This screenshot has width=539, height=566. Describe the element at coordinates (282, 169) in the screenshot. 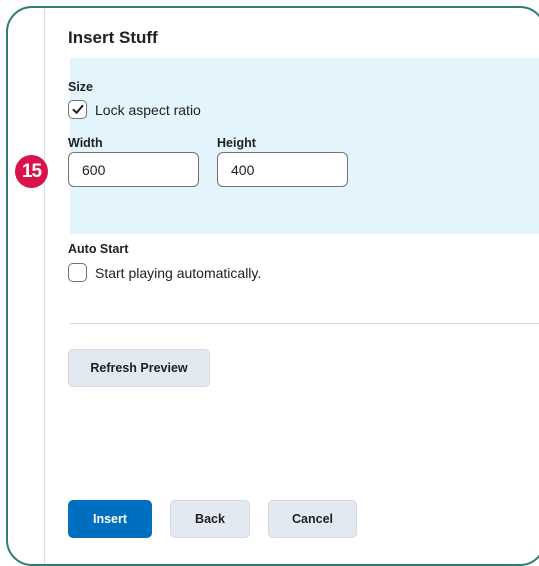

I see `height-input` at that location.